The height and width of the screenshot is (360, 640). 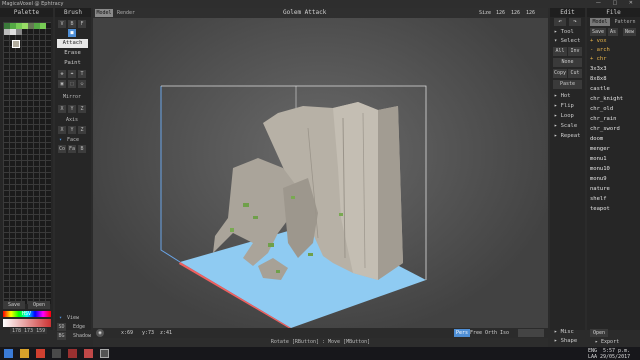 I want to click on move-icon: ✥, so click(x=62, y=74).